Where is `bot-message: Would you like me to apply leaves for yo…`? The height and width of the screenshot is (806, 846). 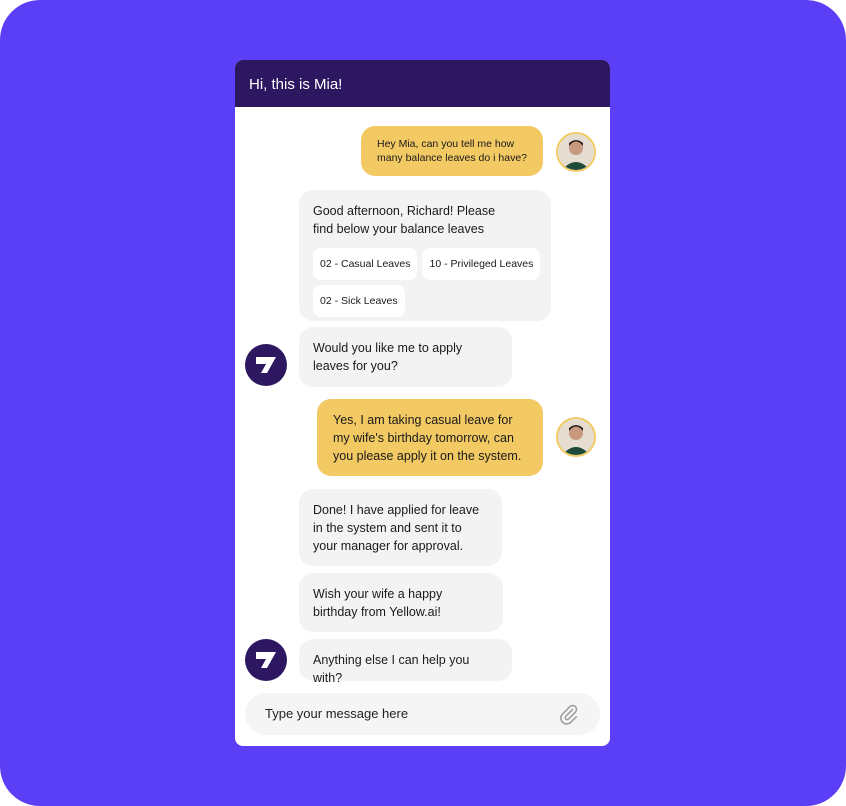 bot-message: Would you like me to apply leaves for yo… is located at coordinates (405, 357).